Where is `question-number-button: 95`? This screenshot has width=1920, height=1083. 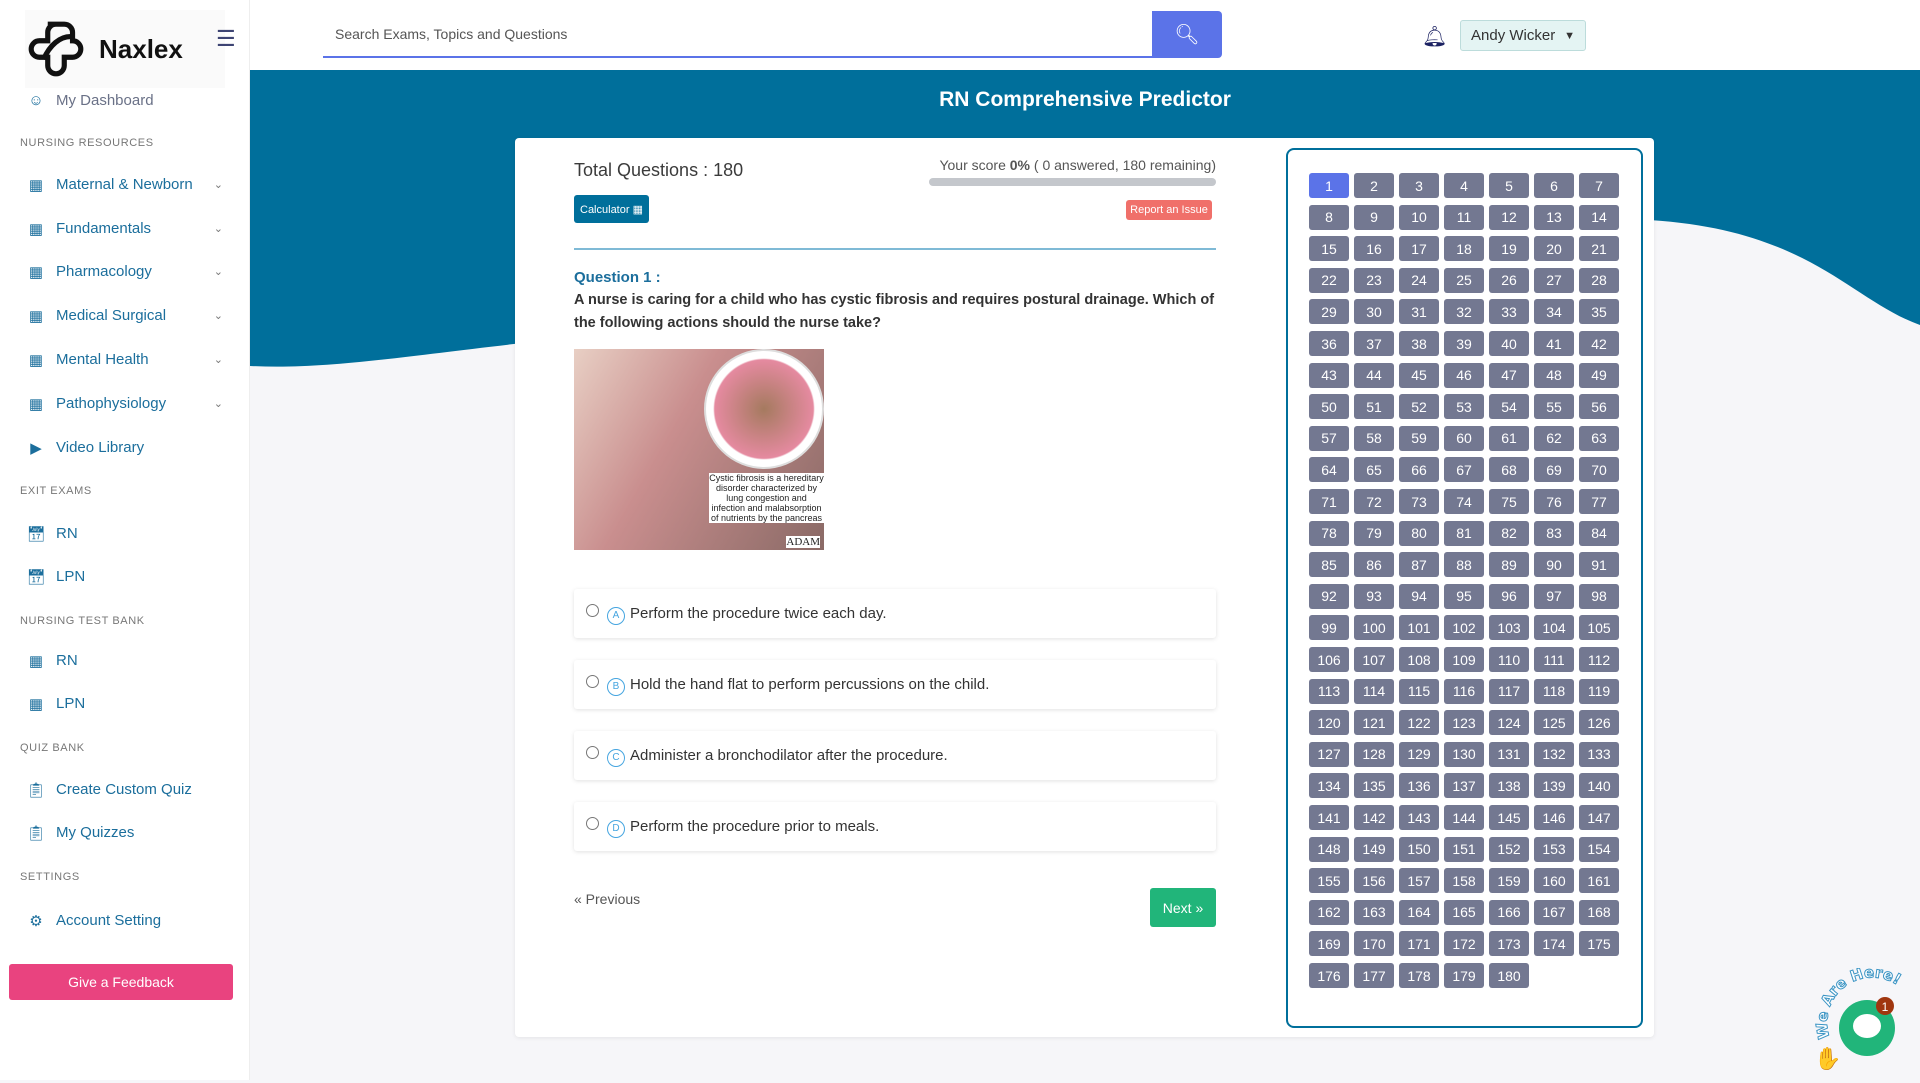 question-number-button: 95 is located at coordinates (1464, 596).